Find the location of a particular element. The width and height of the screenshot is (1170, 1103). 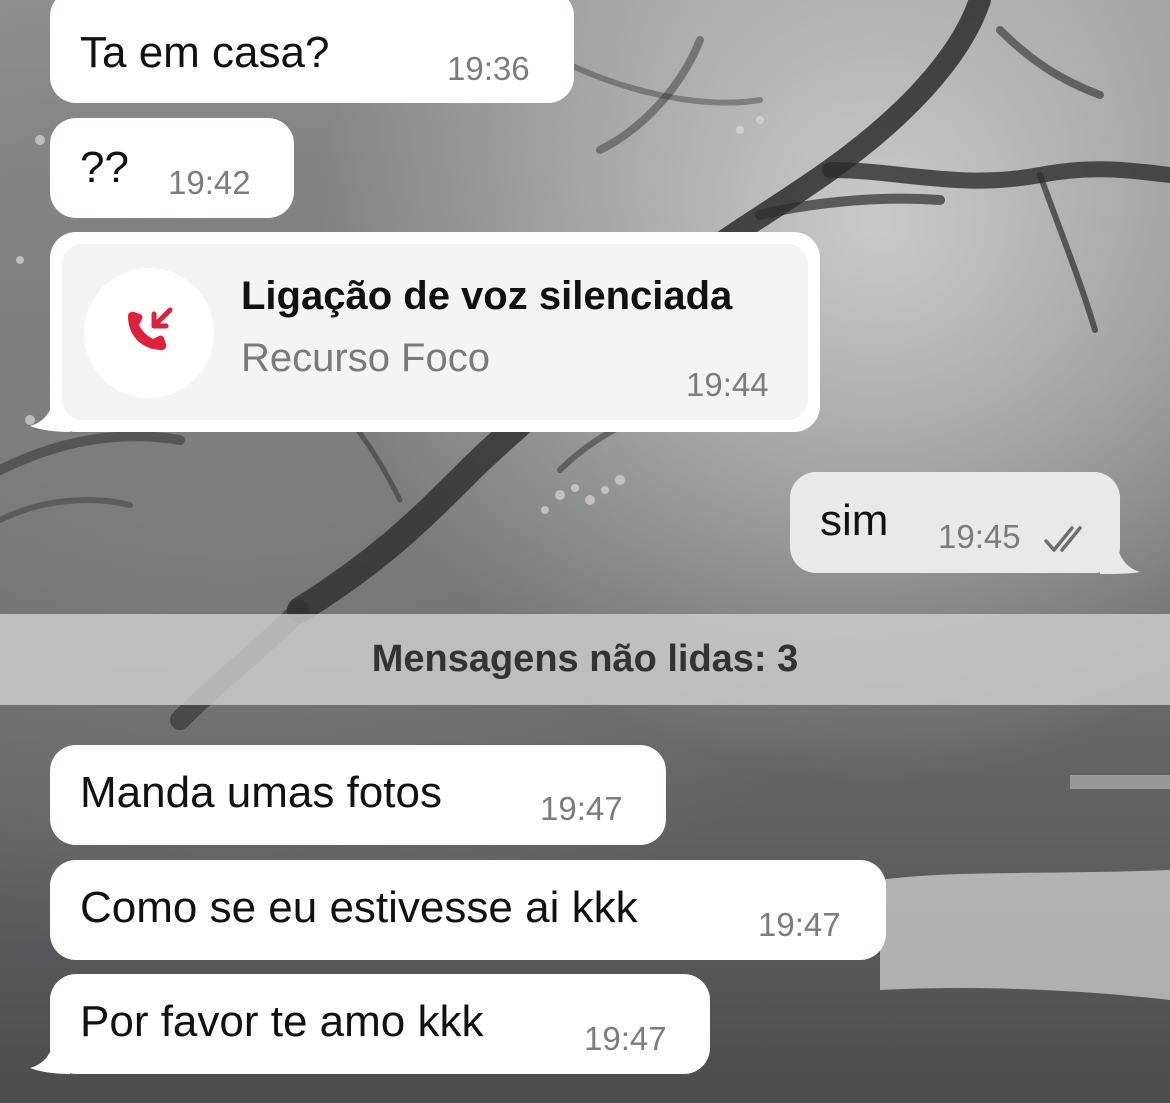

message-timestamp: 19:36 is located at coordinates (488, 68).